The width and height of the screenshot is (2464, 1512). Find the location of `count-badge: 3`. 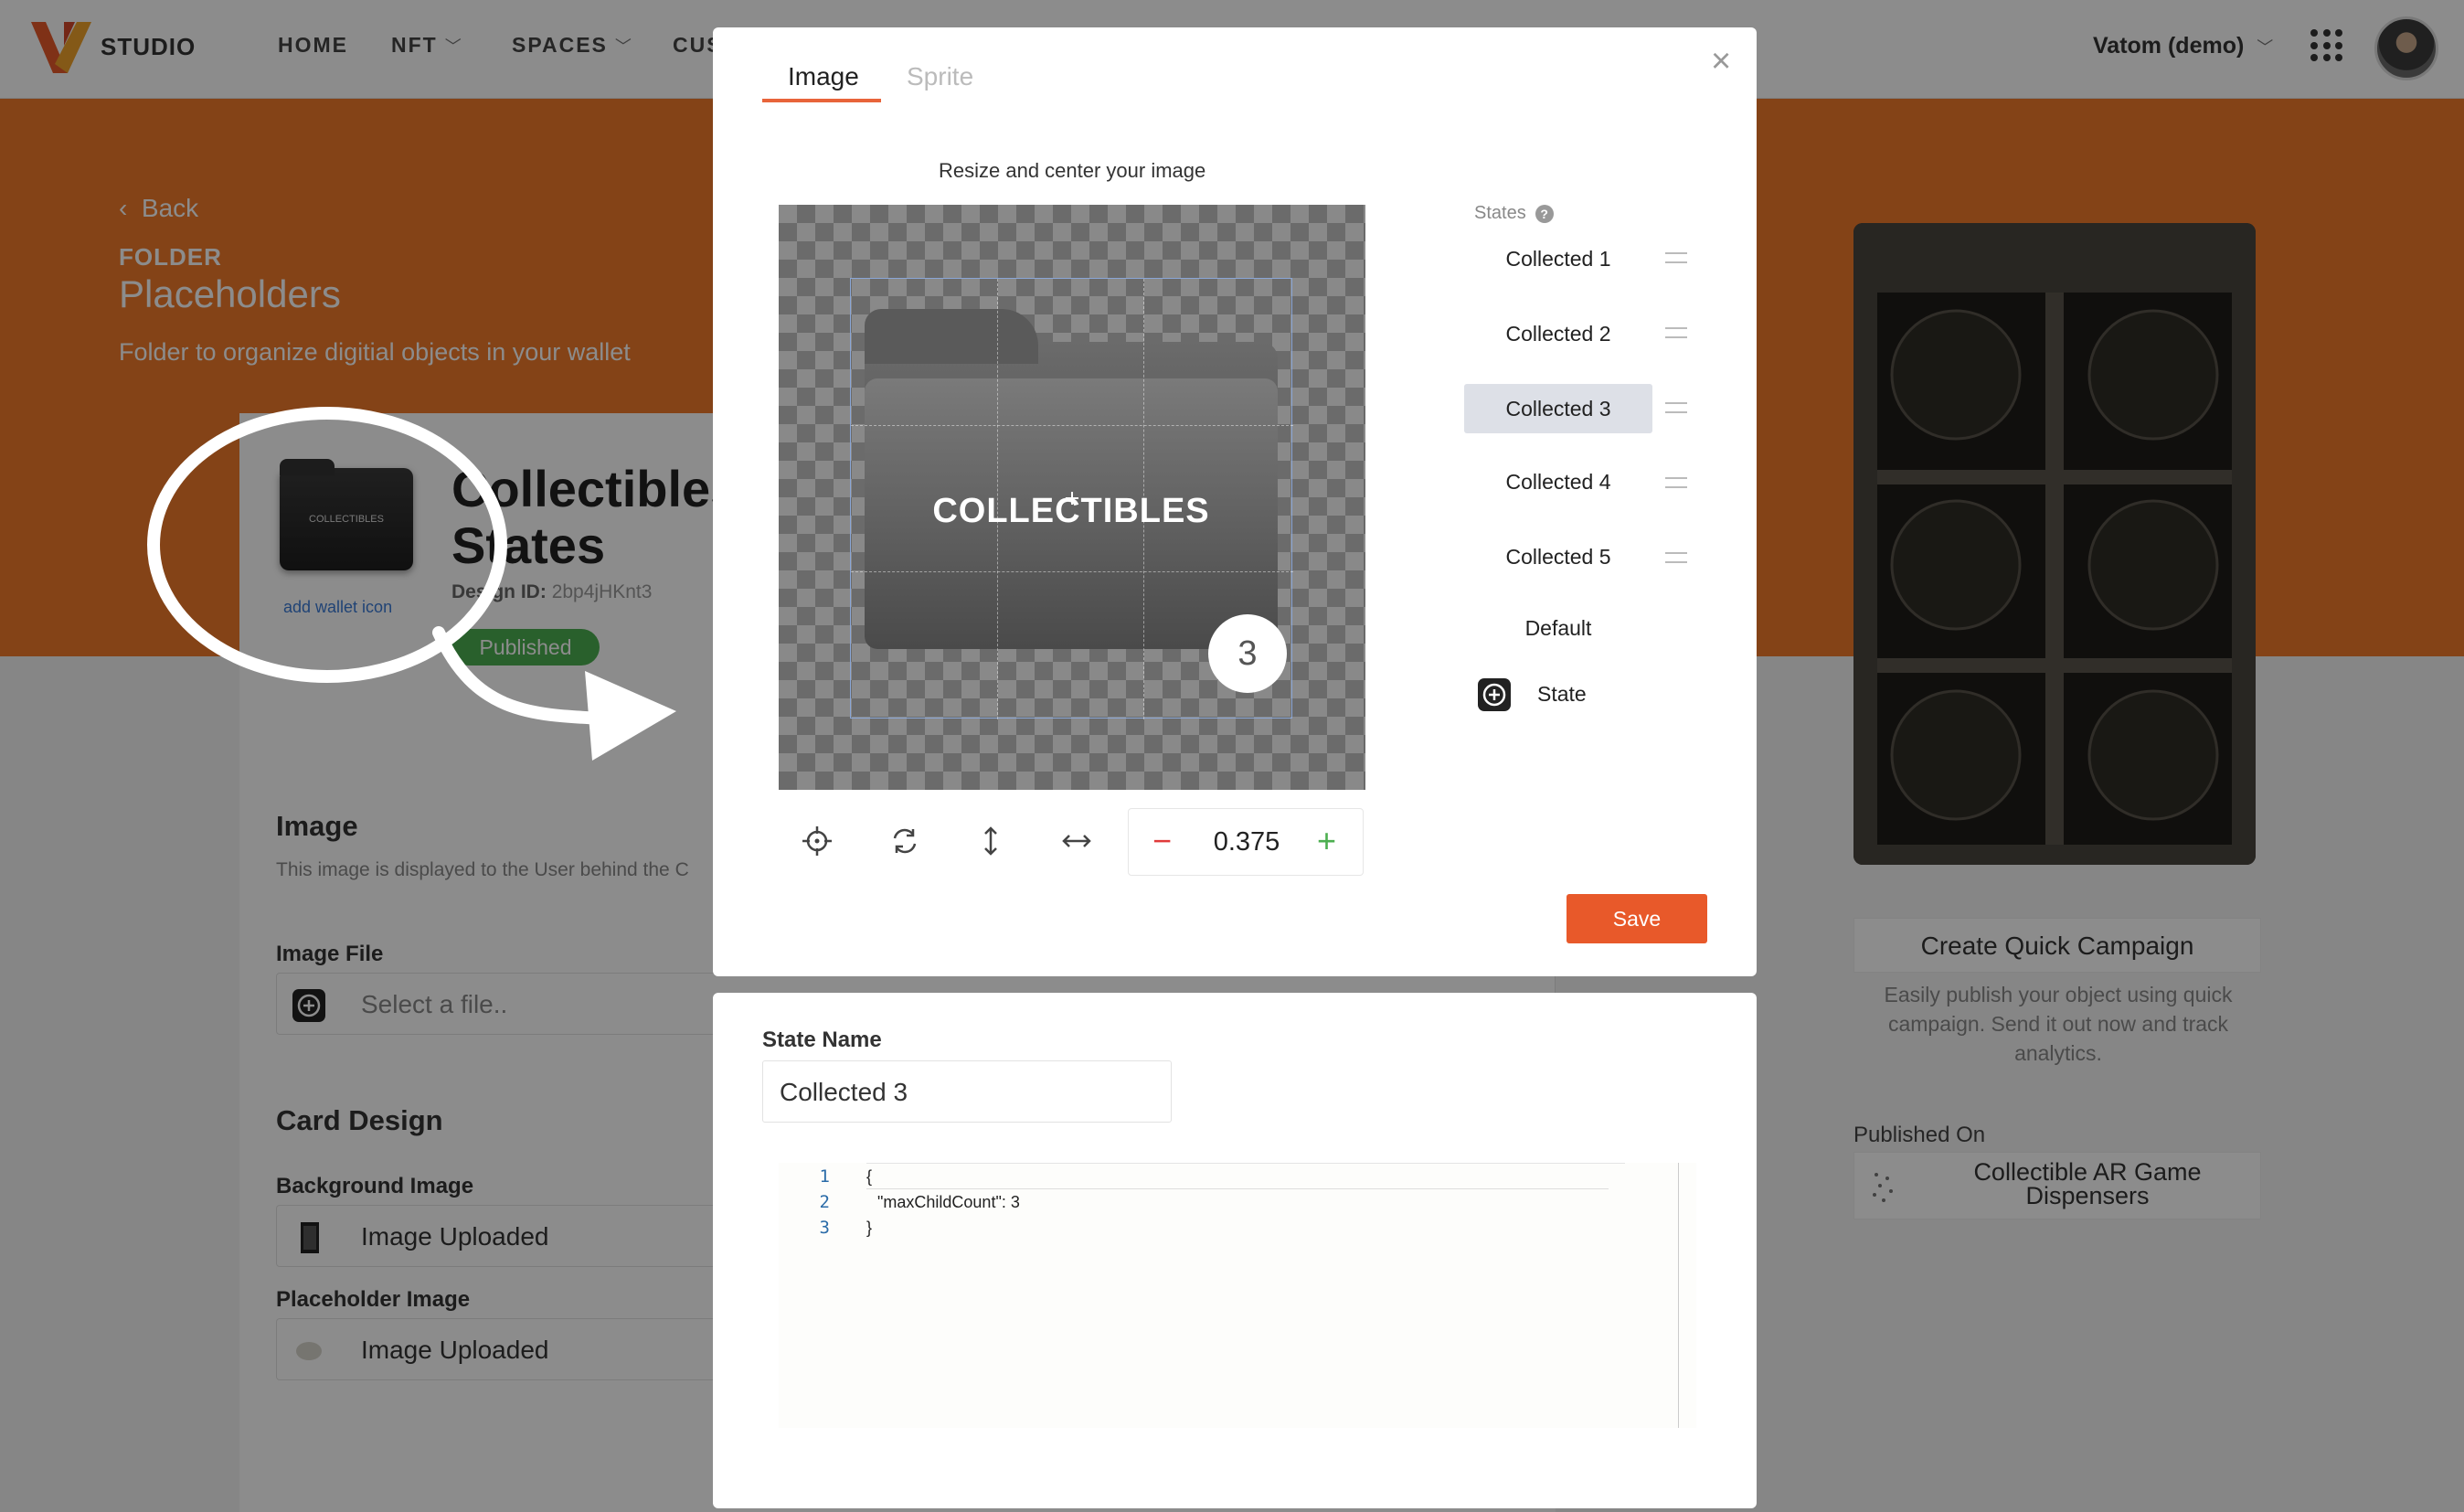

count-badge: 3 is located at coordinates (1247, 653).